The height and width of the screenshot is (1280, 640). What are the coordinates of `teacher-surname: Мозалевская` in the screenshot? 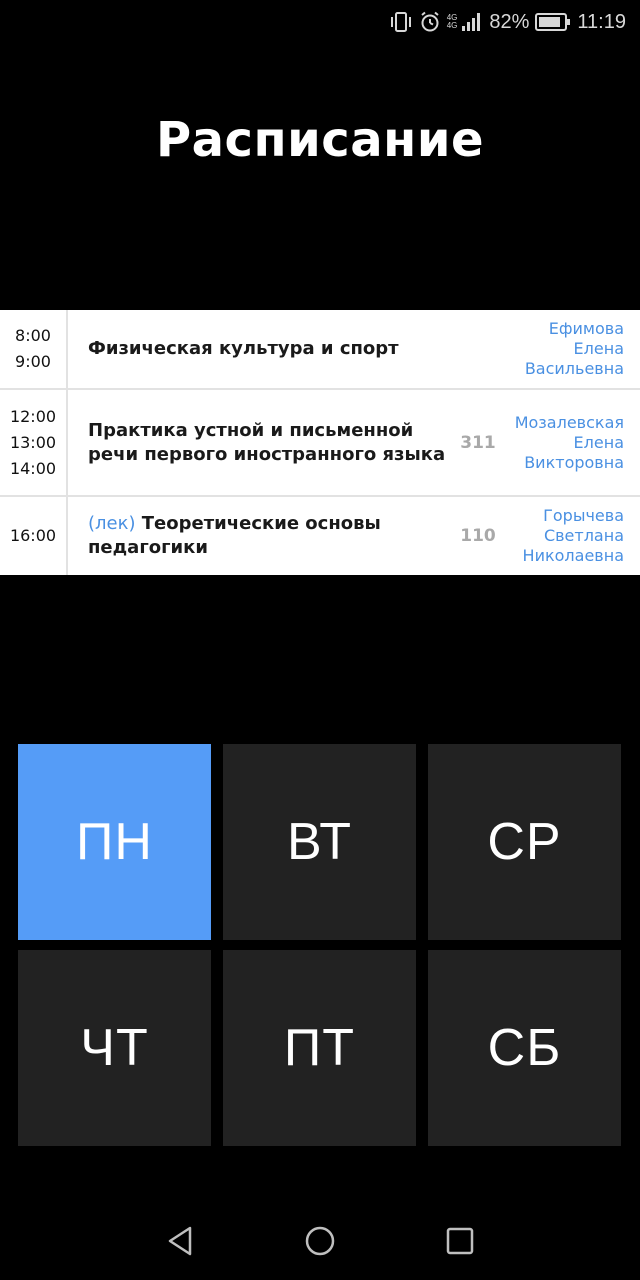 It's located at (569, 422).